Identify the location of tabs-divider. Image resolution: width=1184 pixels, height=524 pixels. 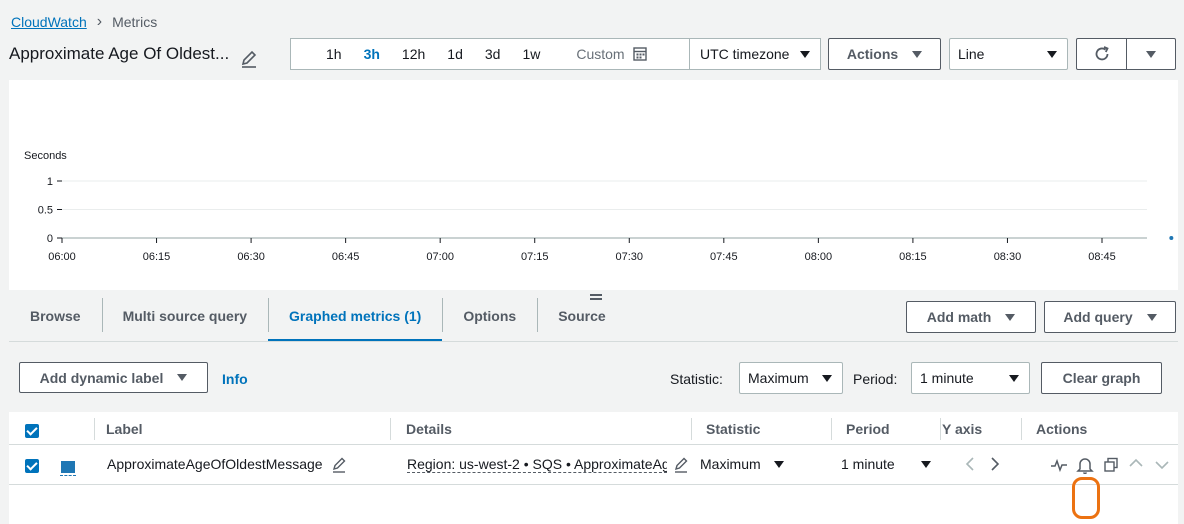
(593, 341).